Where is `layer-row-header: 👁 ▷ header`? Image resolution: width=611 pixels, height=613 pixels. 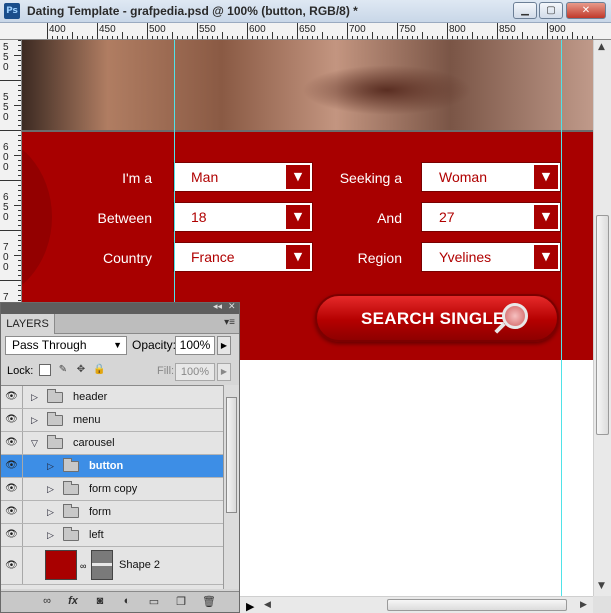
layer-row-header: 👁 ▷ header is located at coordinates (112, 397).